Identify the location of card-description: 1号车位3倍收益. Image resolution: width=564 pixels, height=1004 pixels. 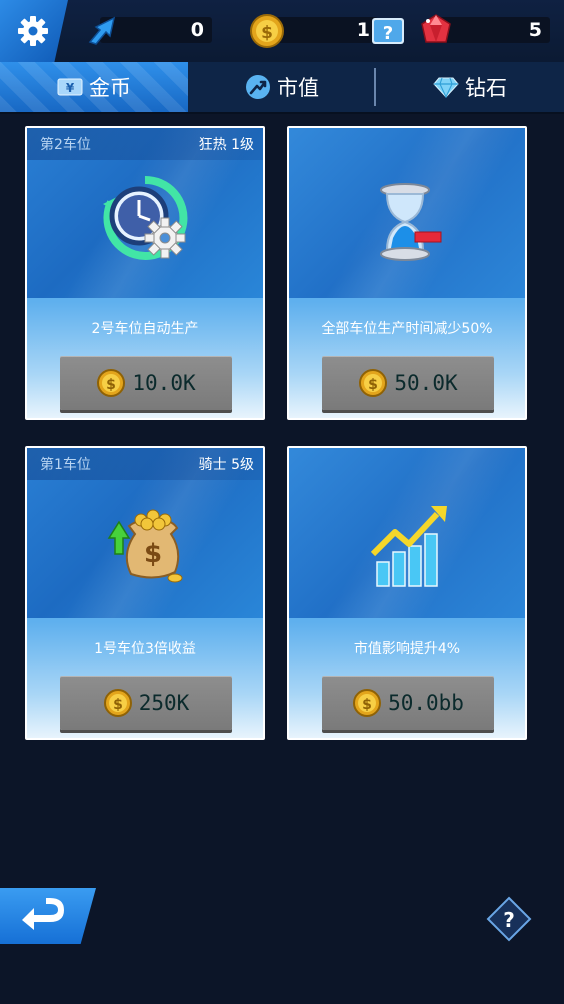
(145, 649).